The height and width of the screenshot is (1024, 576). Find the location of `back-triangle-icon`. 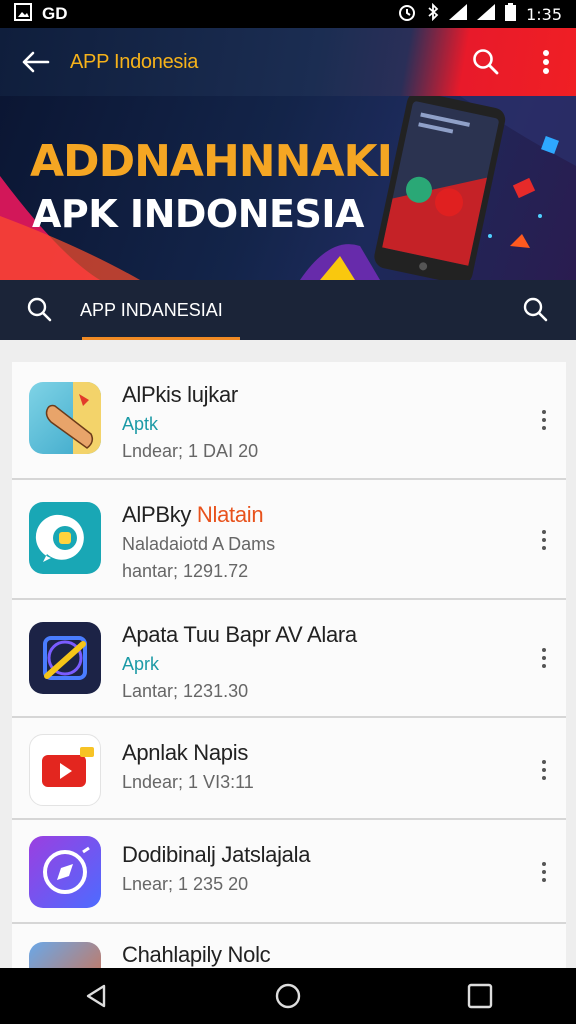

back-triangle-icon is located at coordinates (96, 996).